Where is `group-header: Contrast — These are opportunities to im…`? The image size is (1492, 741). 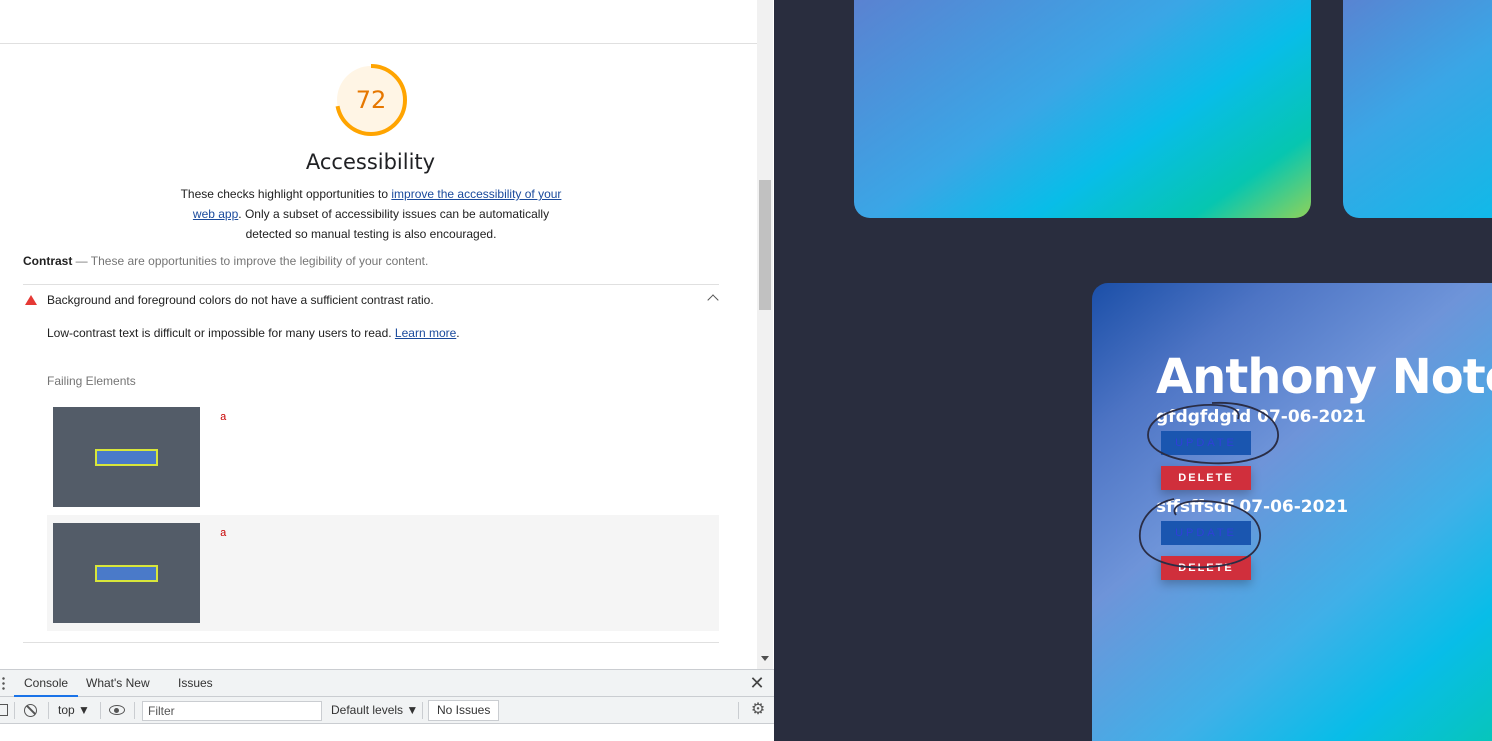 group-header: Contrast — These are opportunities to im… is located at coordinates (373, 261).